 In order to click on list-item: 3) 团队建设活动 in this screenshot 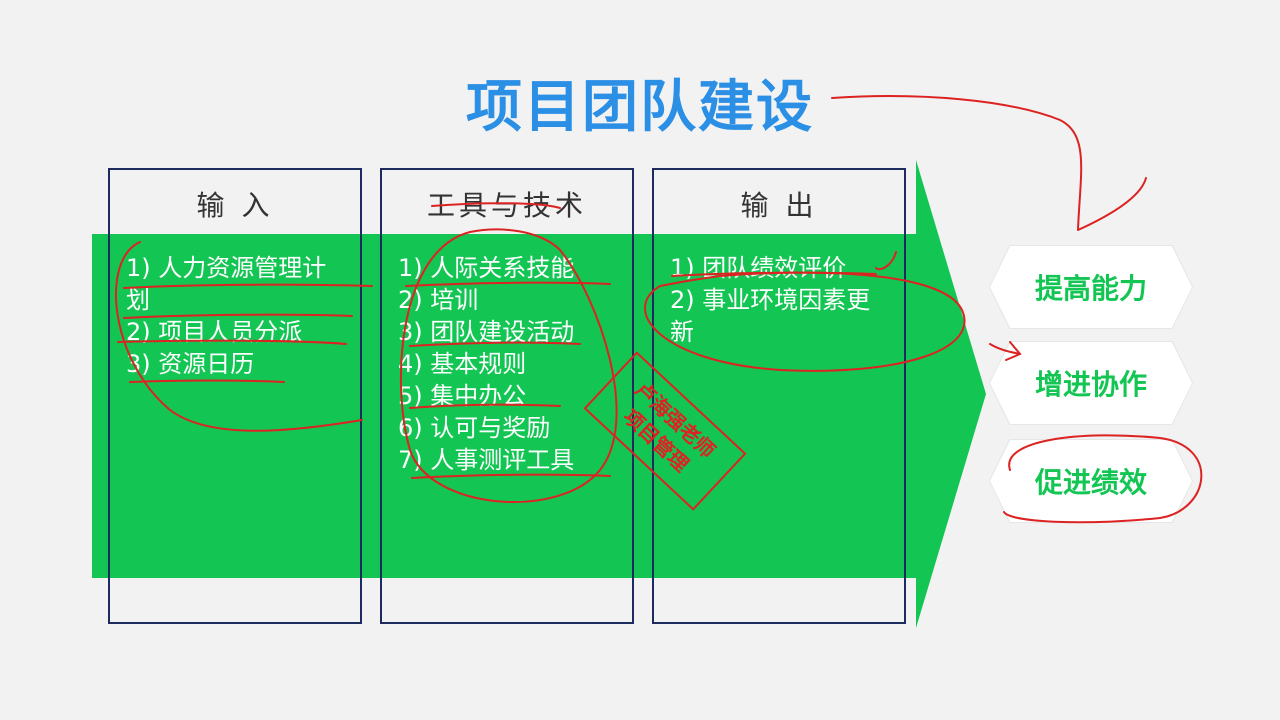, I will do `click(486, 332)`.